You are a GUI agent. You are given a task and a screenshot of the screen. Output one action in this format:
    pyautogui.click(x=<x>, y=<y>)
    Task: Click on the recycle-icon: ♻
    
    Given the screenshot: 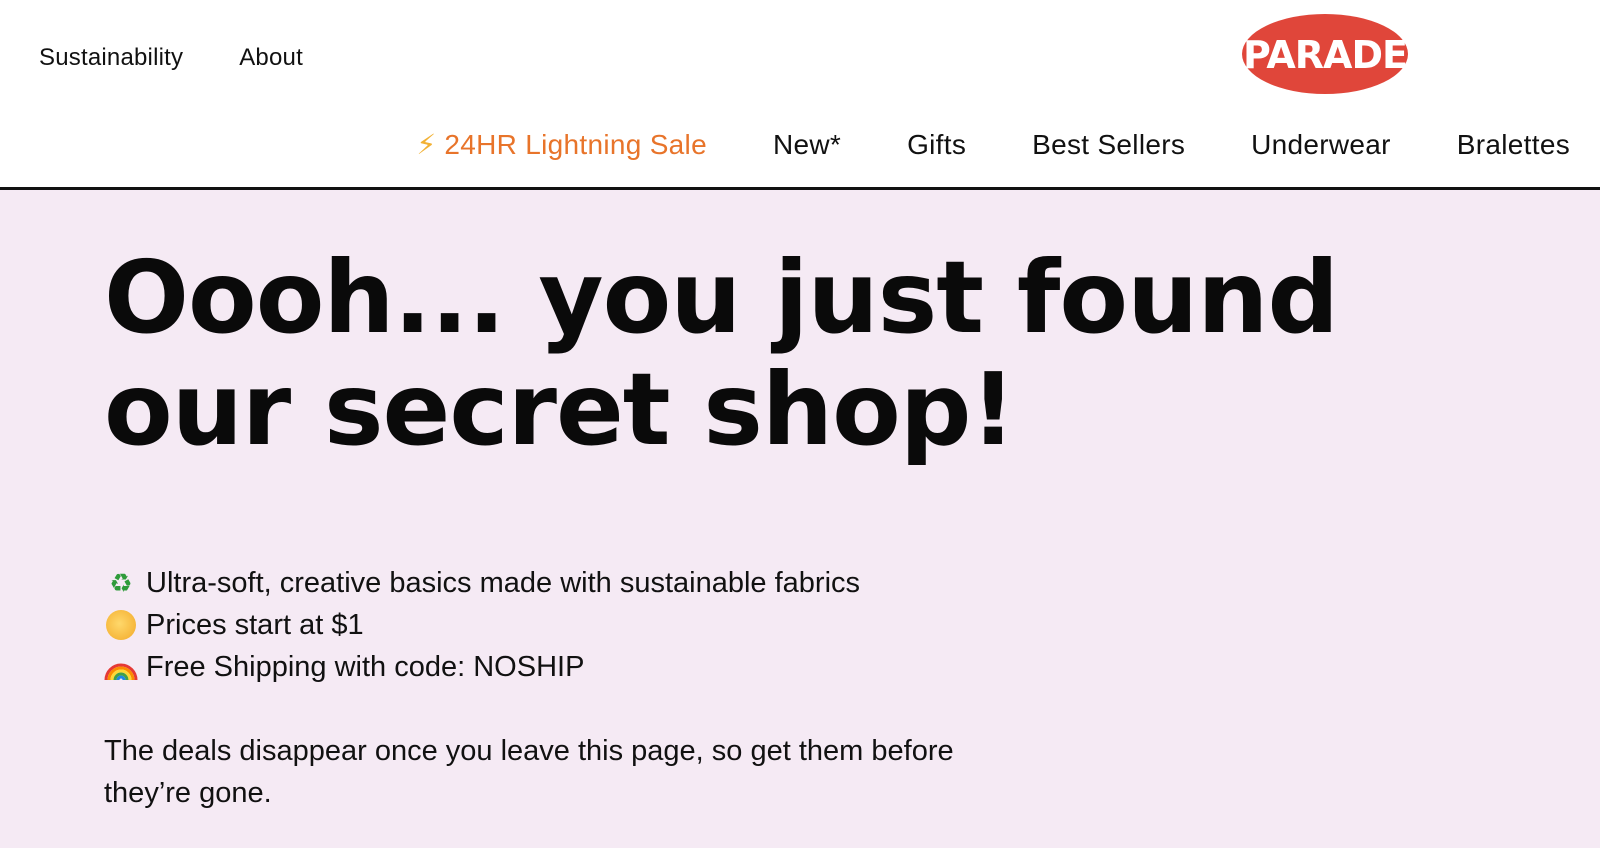 What is the action you would take?
    pyautogui.click(x=121, y=583)
    